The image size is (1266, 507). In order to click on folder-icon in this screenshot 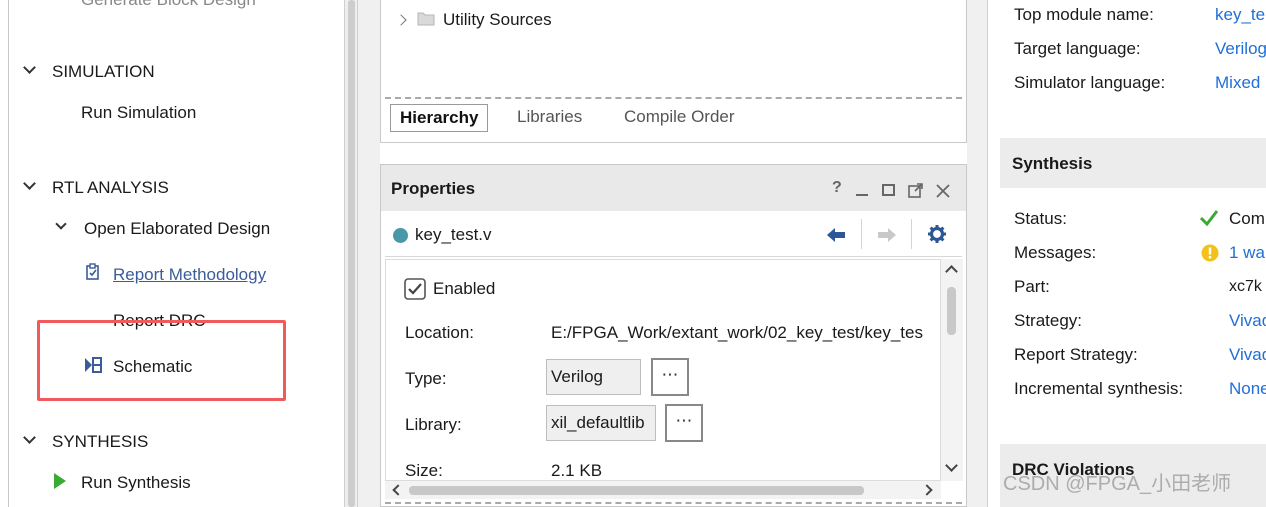, I will do `click(426, 19)`.